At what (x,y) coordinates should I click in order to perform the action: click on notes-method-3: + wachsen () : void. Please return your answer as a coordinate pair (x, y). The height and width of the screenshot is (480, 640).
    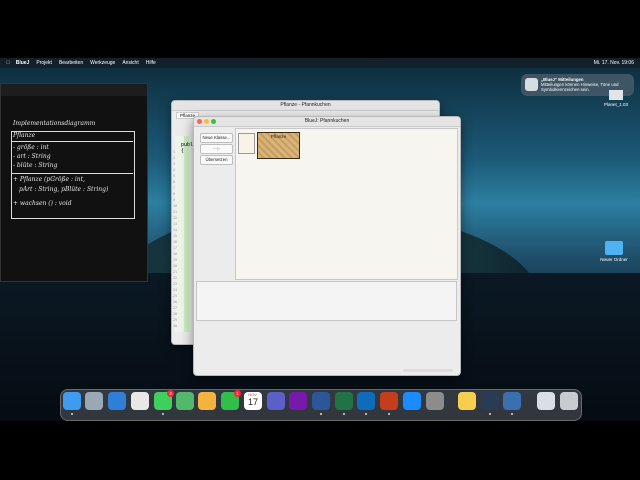
    Looking at the image, I should click on (42, 203).